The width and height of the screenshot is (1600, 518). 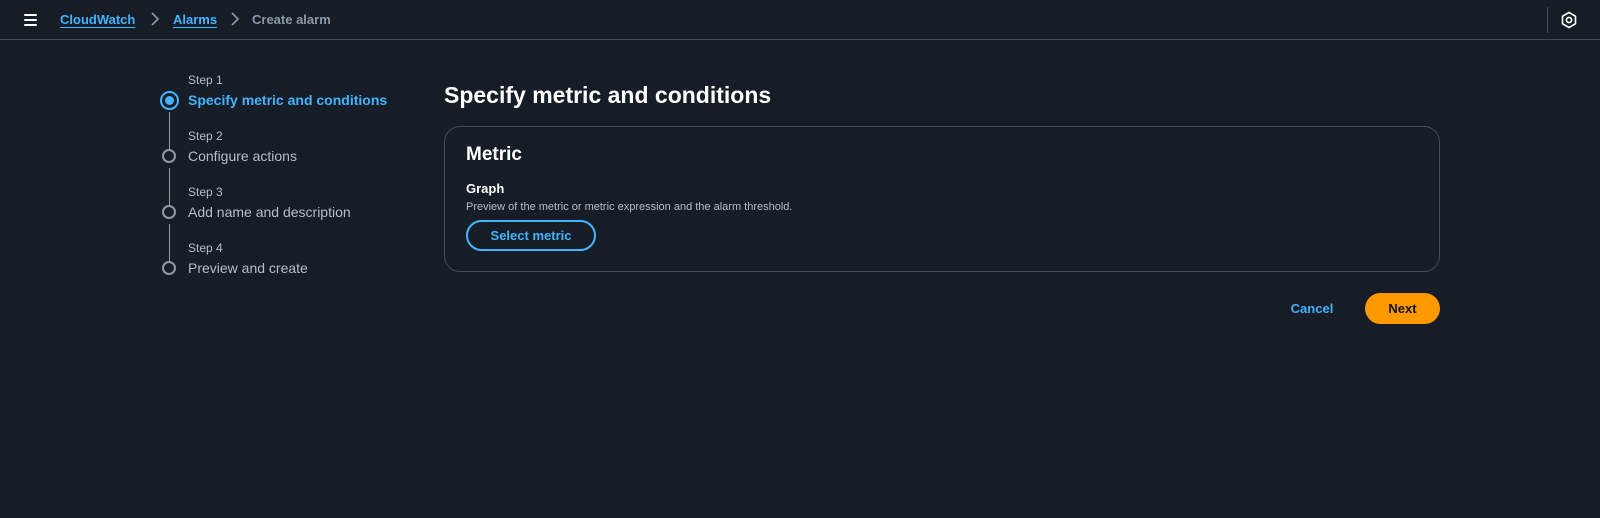 What do you see at coordinates (169, 100) in the screenshot?
I see `step-1-active-indicator-icon` at bounding box center [169, 100].